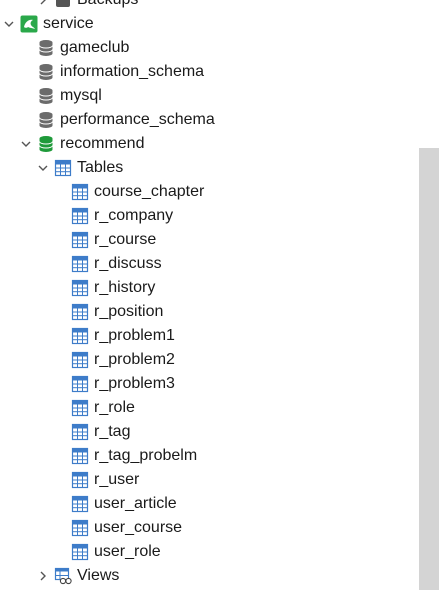 The image size is (439, 590). I want to click on tree-node-r-problem1: r_problem1, so click(209, 336).